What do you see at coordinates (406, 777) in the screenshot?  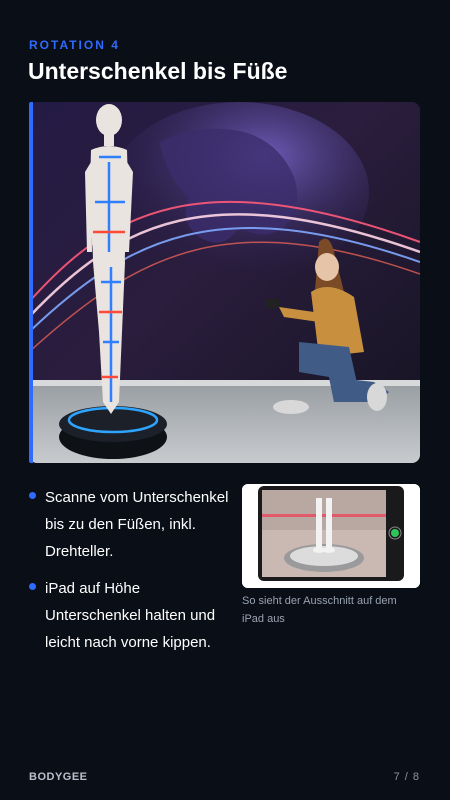 I see `page-indicator: 7 / 8` at bounding box center [406, 777].